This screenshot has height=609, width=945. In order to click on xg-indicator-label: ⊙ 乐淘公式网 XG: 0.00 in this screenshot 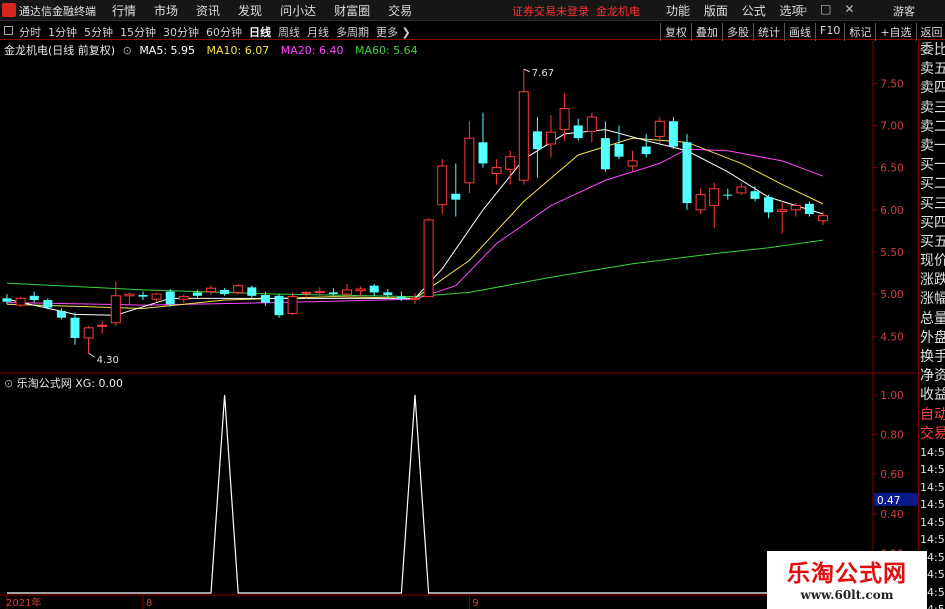, I will do `click(63, 383)`.